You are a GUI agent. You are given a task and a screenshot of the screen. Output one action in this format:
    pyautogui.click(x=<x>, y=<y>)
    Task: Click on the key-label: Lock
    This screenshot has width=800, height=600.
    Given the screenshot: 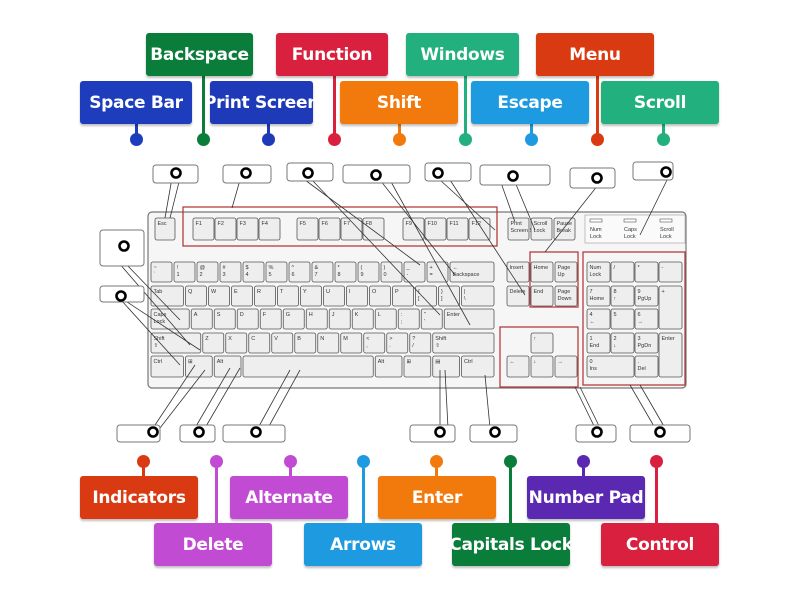 What is the action you would take?
    pyautogui.click(x=540, y=231)
    